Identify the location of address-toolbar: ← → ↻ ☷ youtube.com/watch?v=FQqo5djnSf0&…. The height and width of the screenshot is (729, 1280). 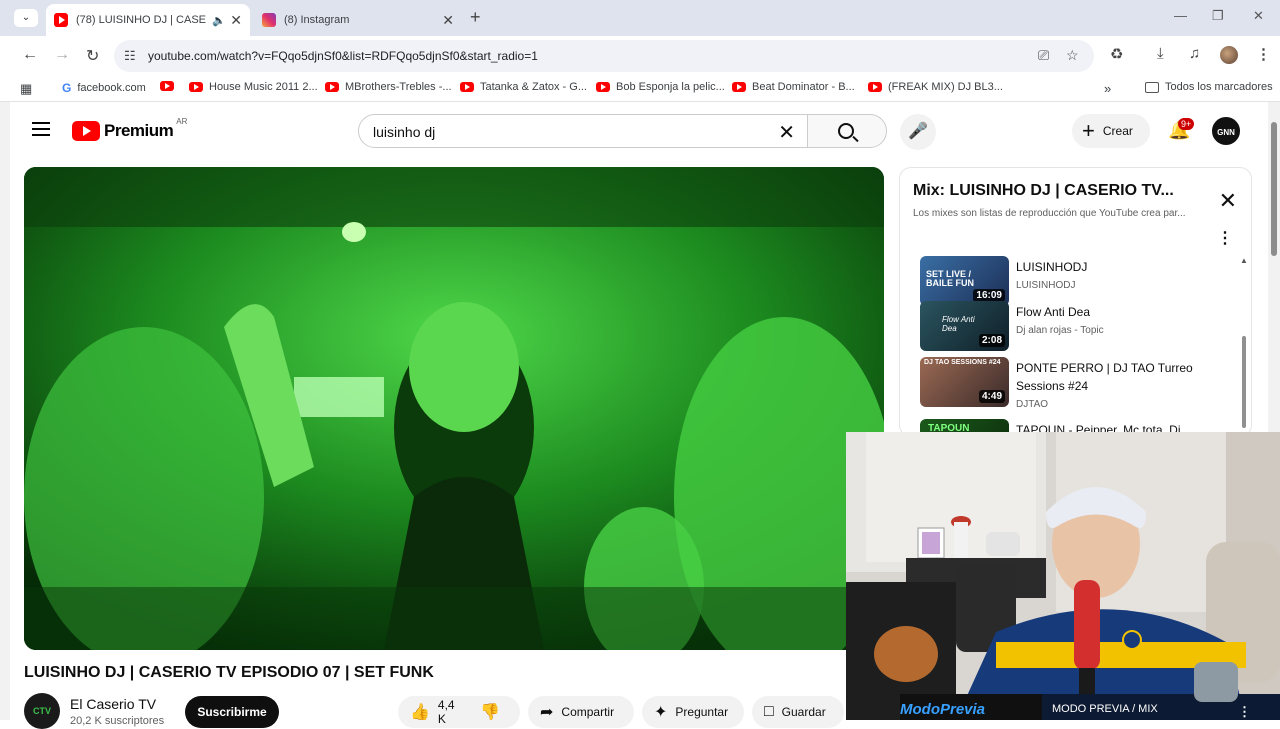
(640, 56).